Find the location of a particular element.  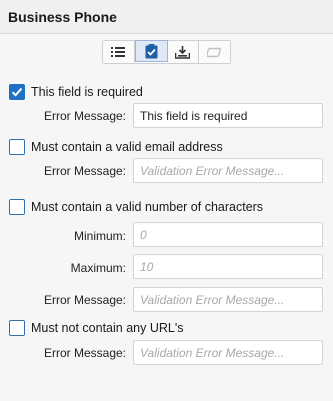

required-label: This field is required is located at coordinates (87, 92).